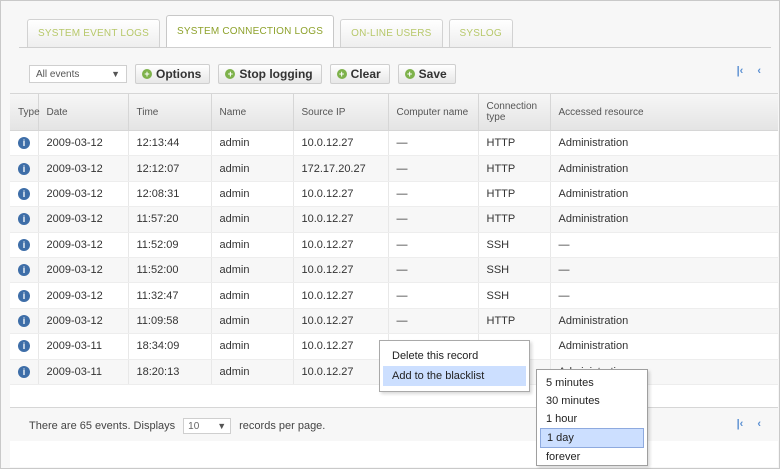 Image resolution: width=780 pixels, height=469 pixels. What do you see at coordinates (282, 426) in the screenshot?
I see `records-per-page-suffix: records per page.` at bounding box center [282, 426].